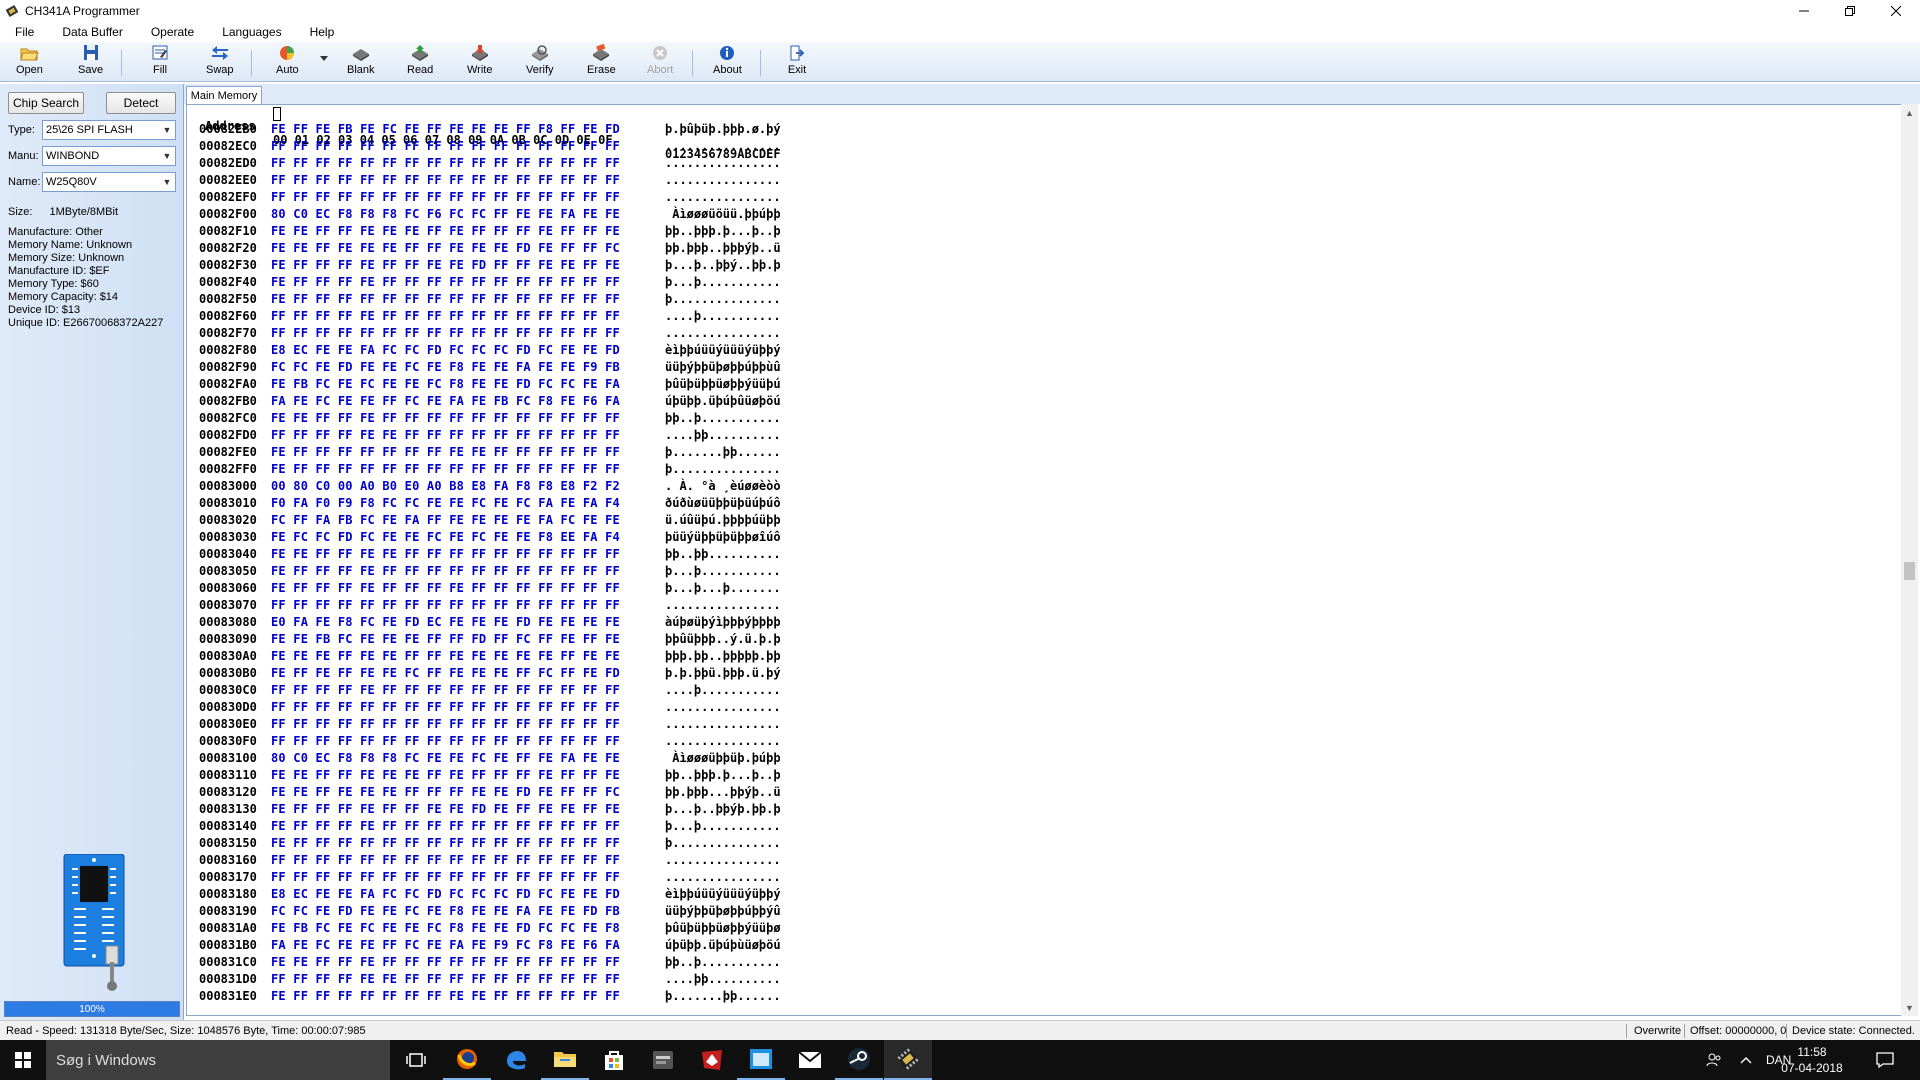 This screenshot has width=1920, height=1080. Describe the element at coordinates (24, 32) in the screenshot. I see `menu-file: File` at that location.